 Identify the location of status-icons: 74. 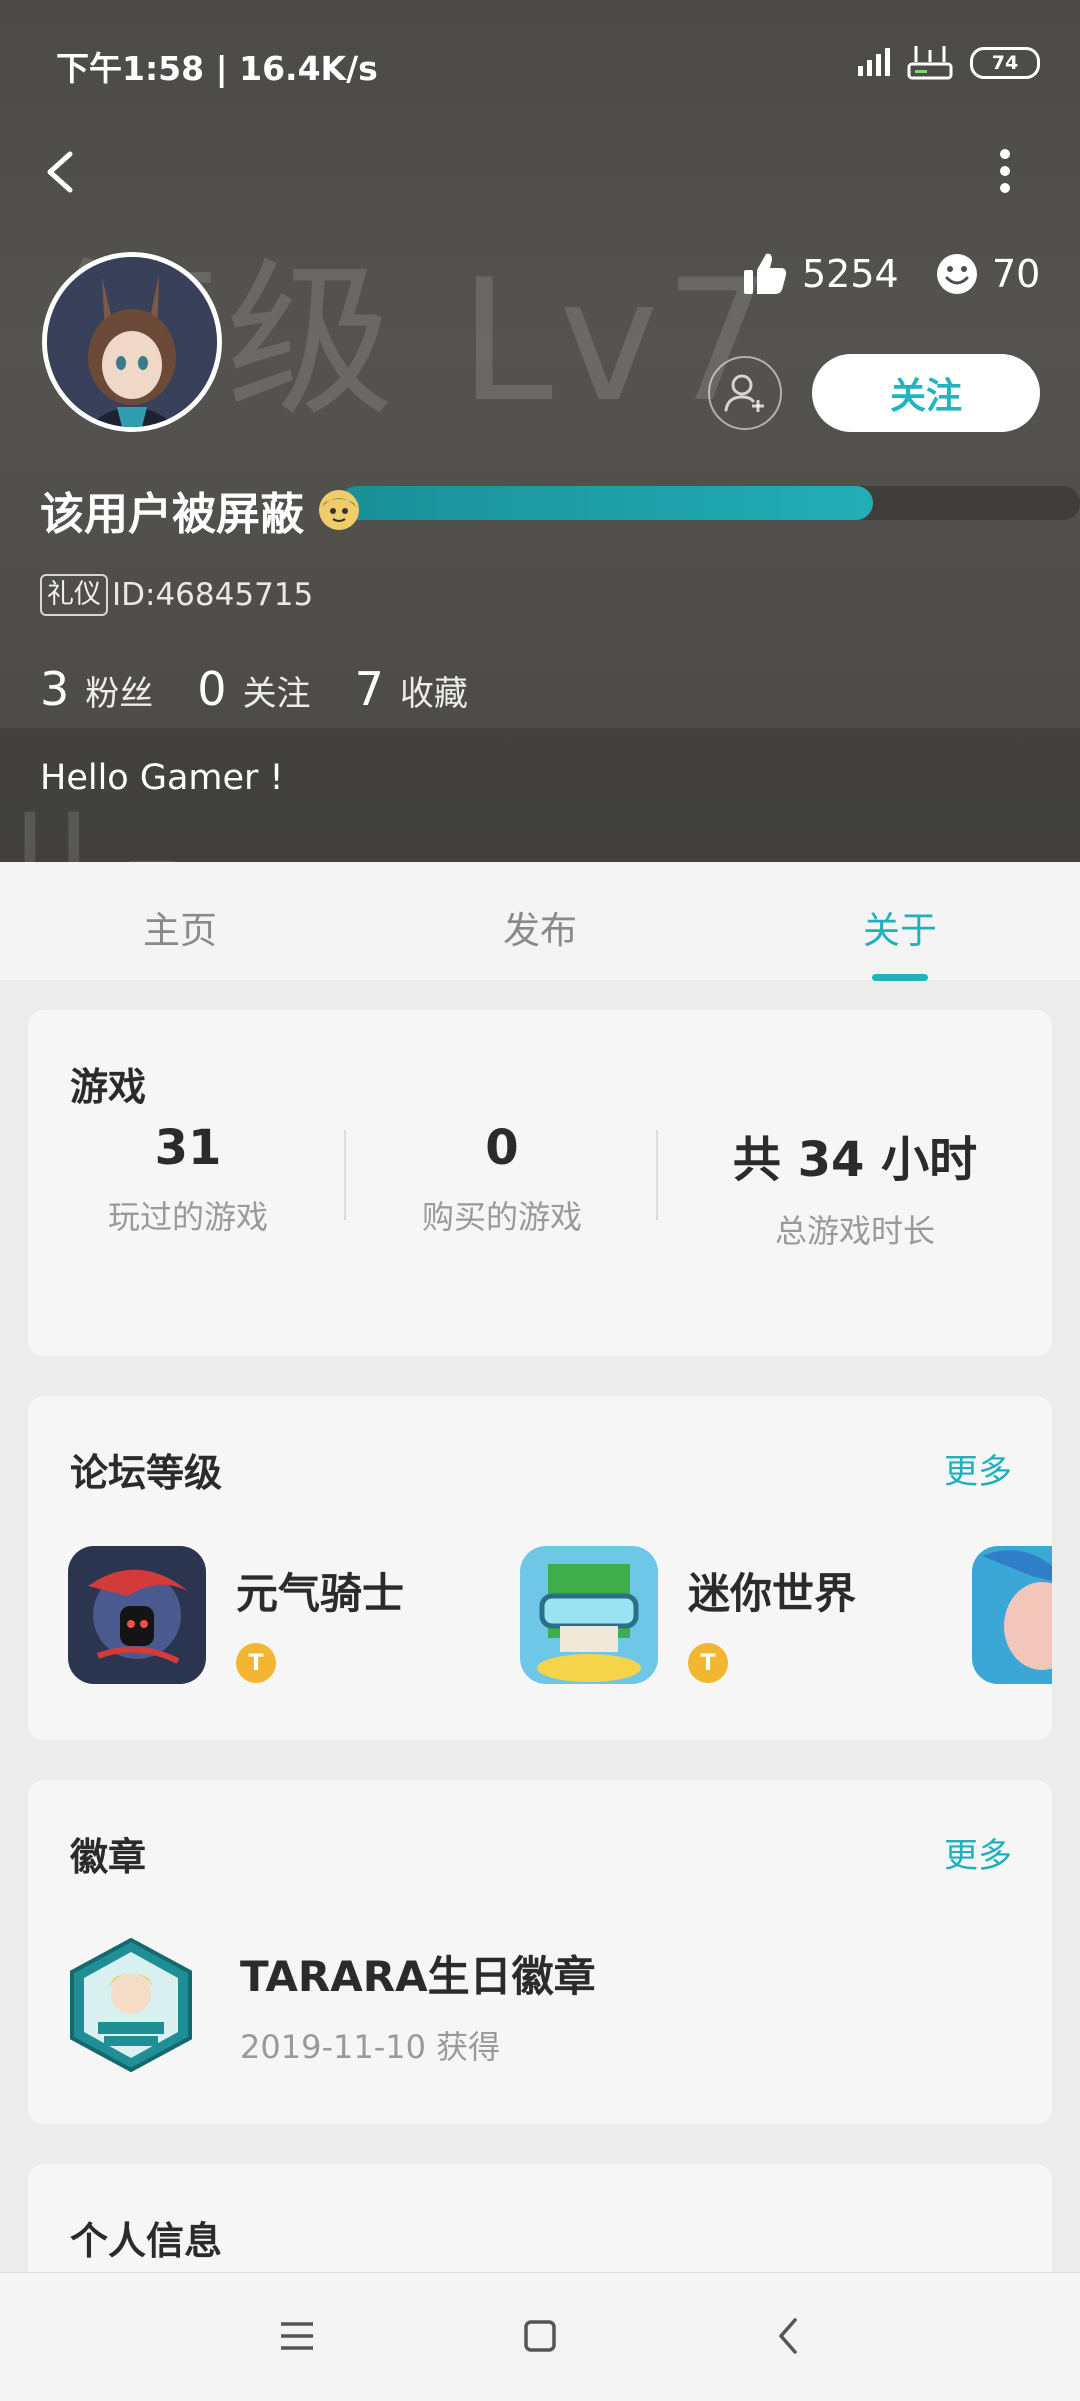
(948, 63).